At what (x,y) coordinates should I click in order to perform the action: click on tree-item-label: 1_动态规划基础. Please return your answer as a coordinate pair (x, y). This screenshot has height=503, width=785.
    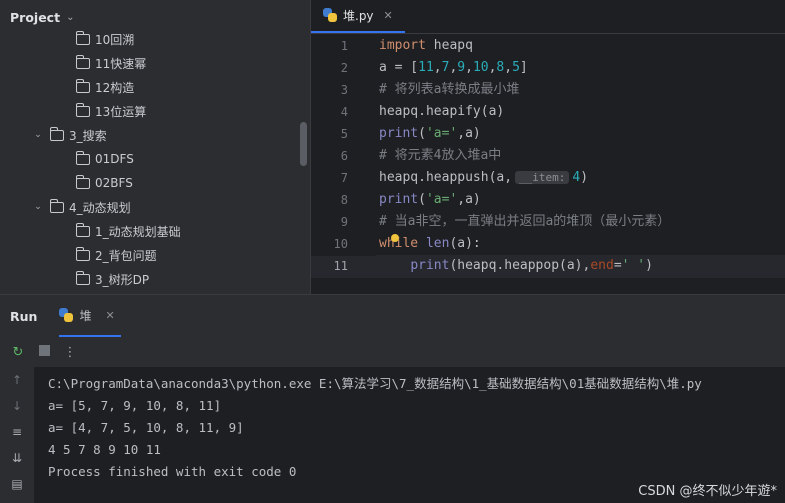
    Looking at the image, I should click on (138, 231).